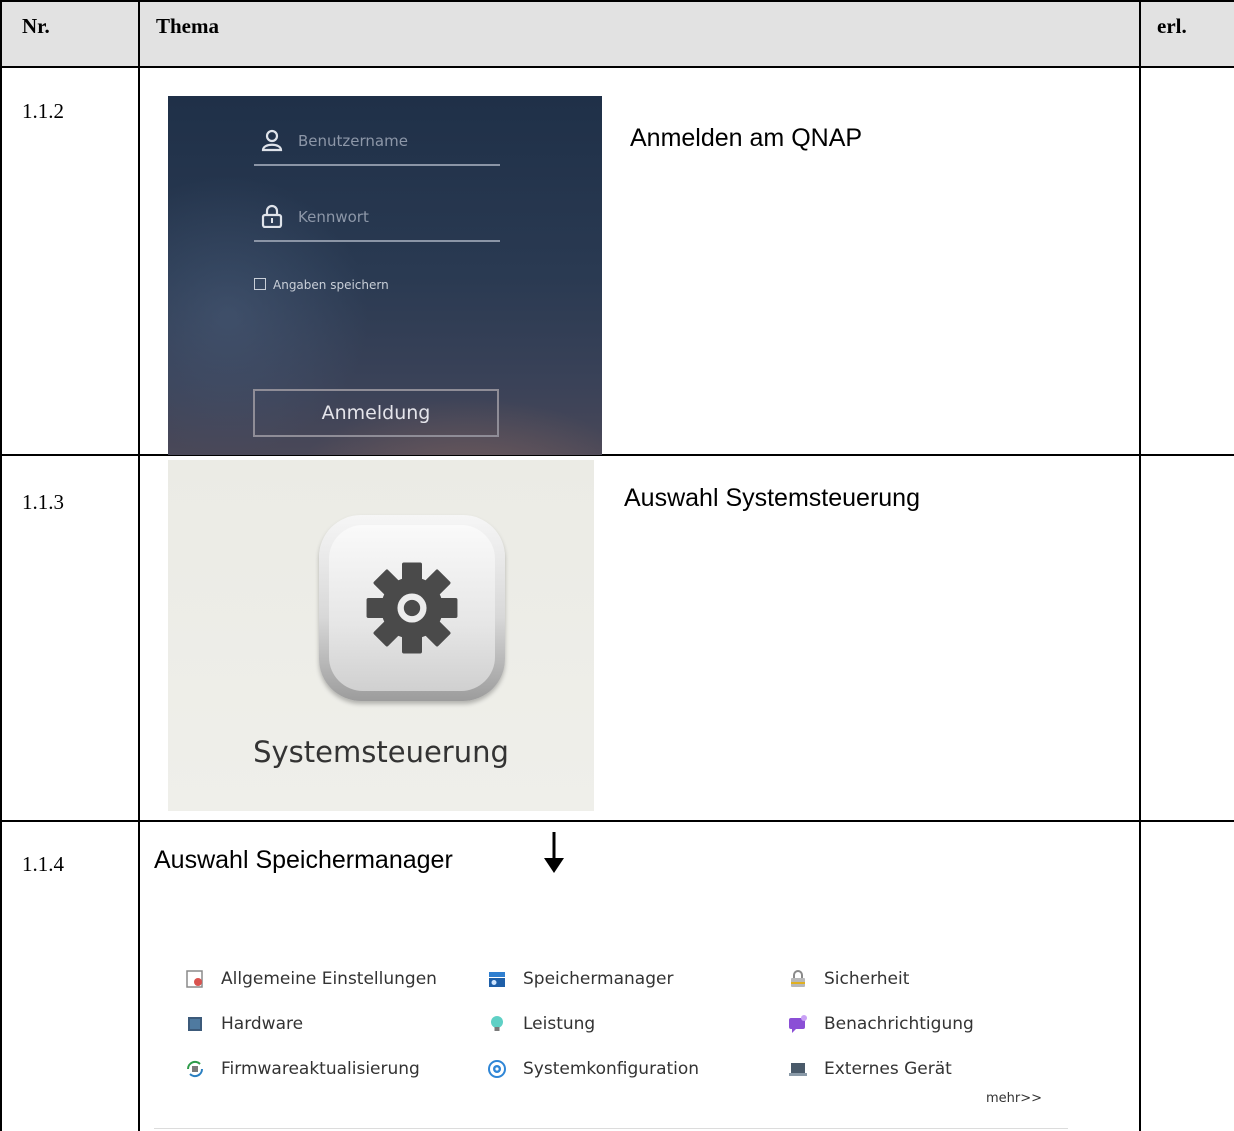 The height and width of the screenshot is (1131, 1234). I want to click on firmware-update-icon, so click(195, 1069).